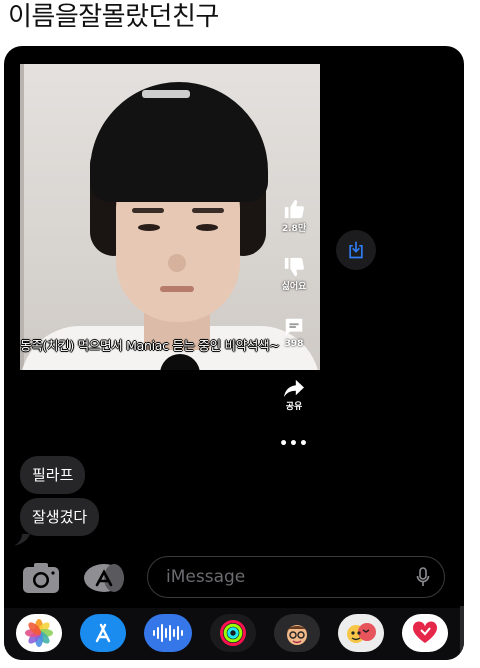  I want to click on app-store-drawer-button, so click(104, 578).